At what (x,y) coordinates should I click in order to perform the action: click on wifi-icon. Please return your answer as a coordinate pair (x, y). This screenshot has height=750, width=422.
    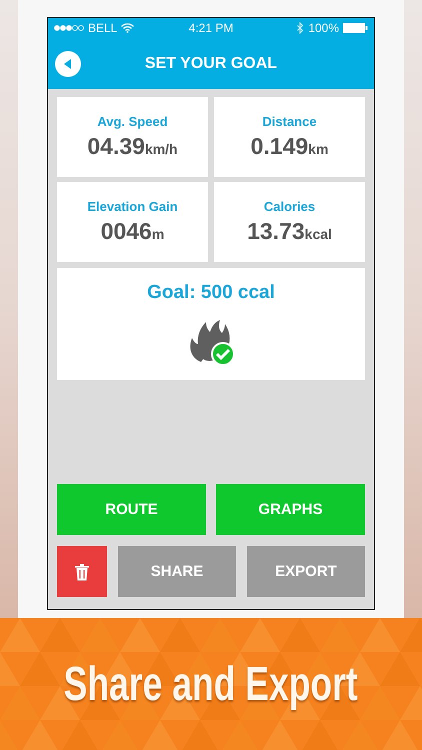
    Looking at the image, I should click on (127, 28).